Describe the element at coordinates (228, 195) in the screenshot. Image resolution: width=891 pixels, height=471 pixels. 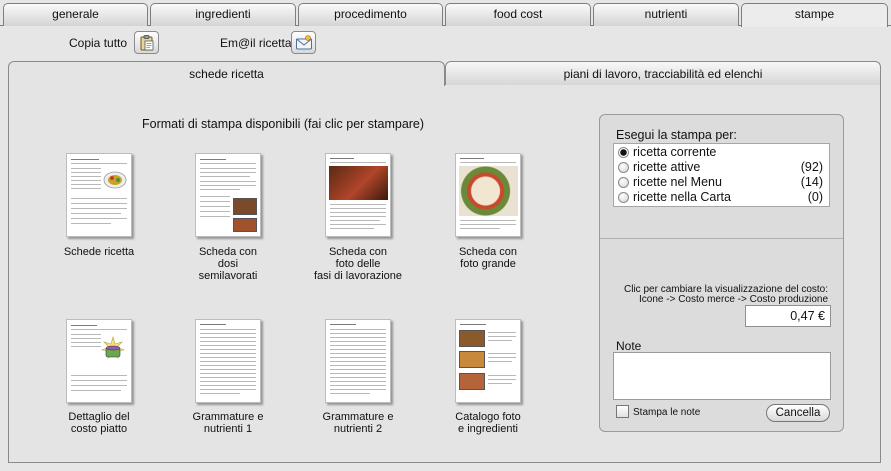
I see `format-scheda-dosi-semilavorati` at that location.